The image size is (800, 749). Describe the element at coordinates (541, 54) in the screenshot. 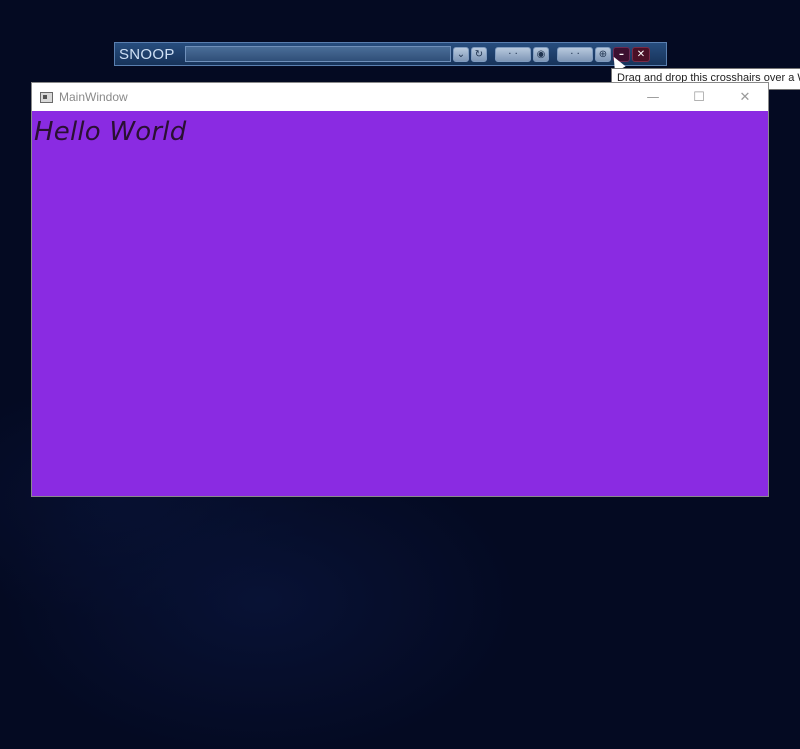

I see `settings-icon: ◉` at that location.